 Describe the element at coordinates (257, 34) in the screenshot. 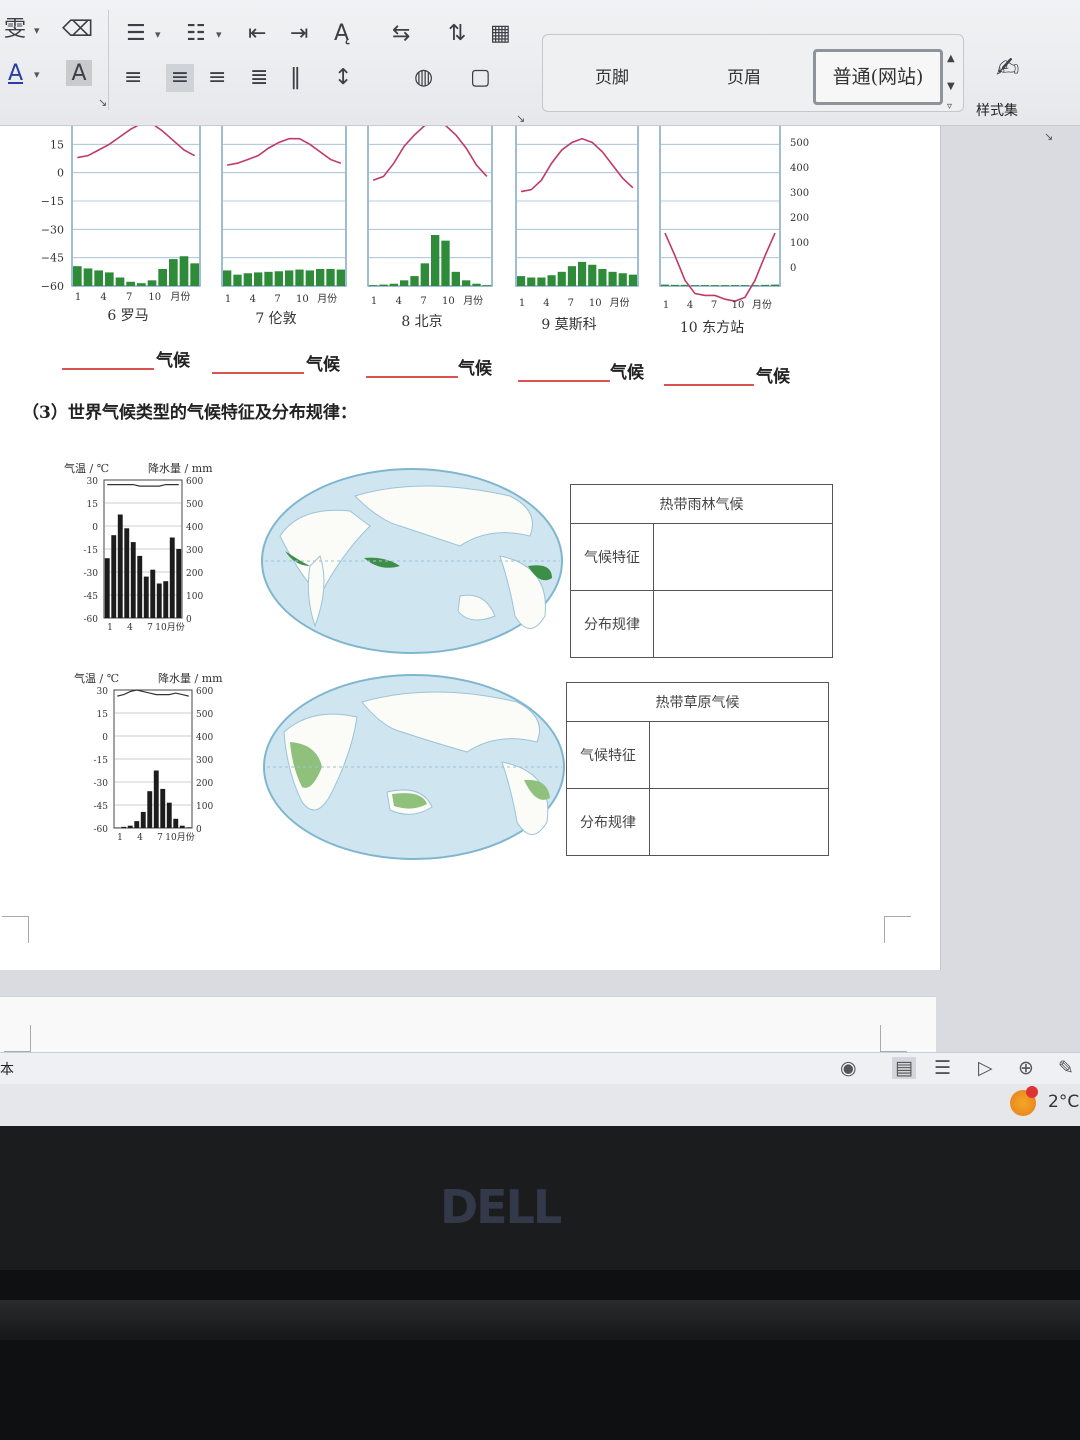

I see `decrease-indent-icon: ⇤` at that location.